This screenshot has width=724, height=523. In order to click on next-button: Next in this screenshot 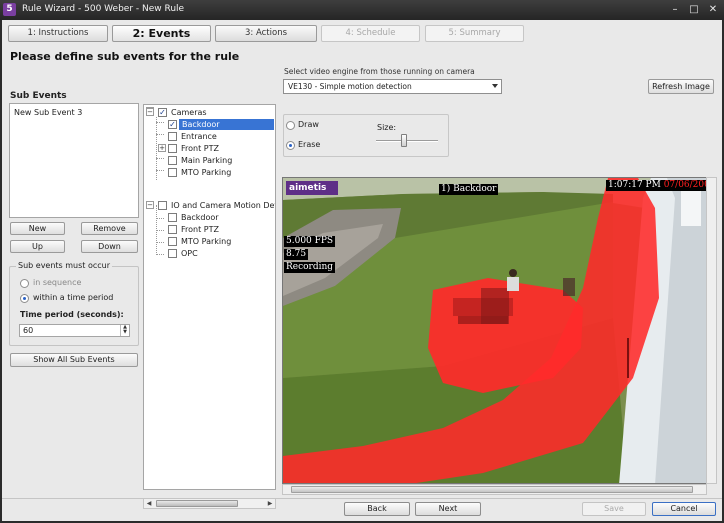, I will do `click(448, 509)`.